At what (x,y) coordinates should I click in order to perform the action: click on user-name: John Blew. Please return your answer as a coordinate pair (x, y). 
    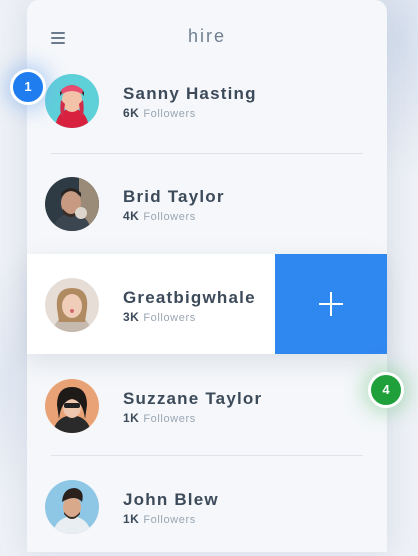
    Looking at the image, I should click on (171, 499).